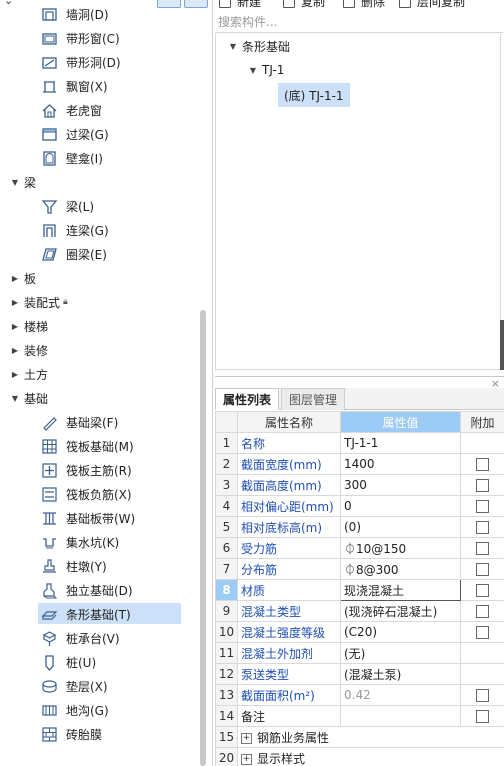 This screenshot has width=504, height=766. I want to click on property-value: 0, so click(400, 506).